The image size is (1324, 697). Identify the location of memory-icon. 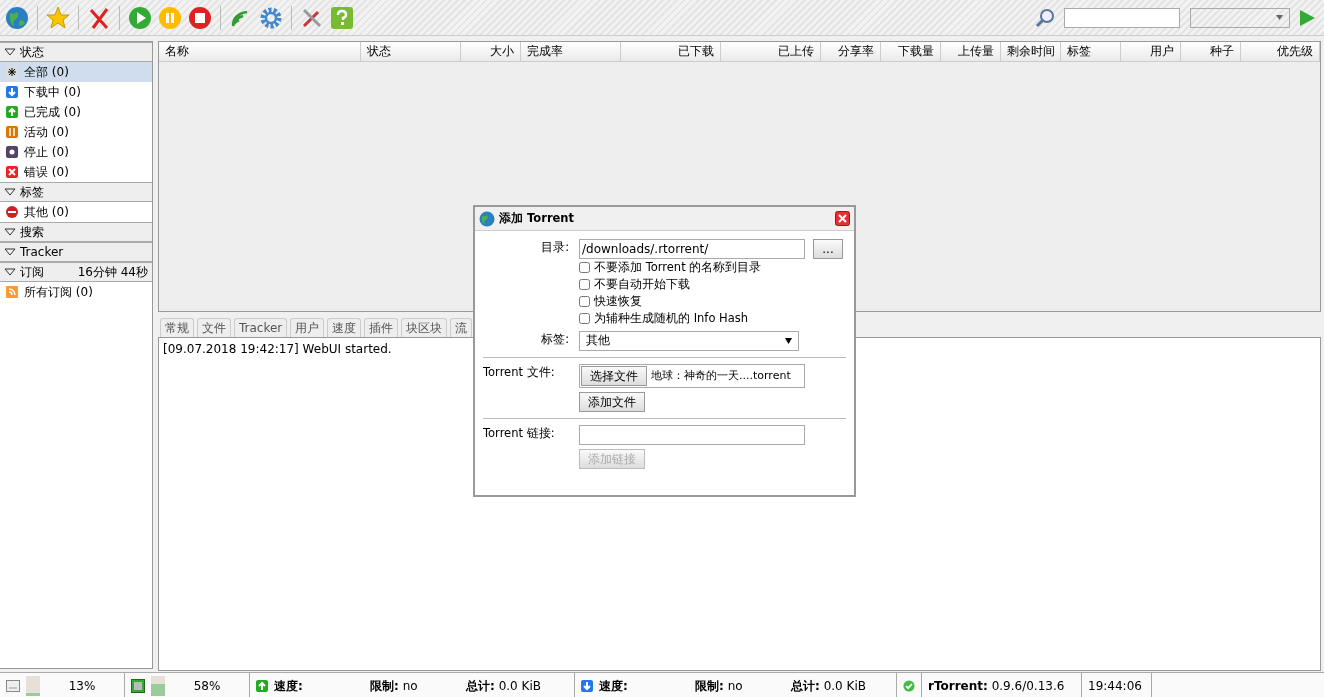
(138, 685).